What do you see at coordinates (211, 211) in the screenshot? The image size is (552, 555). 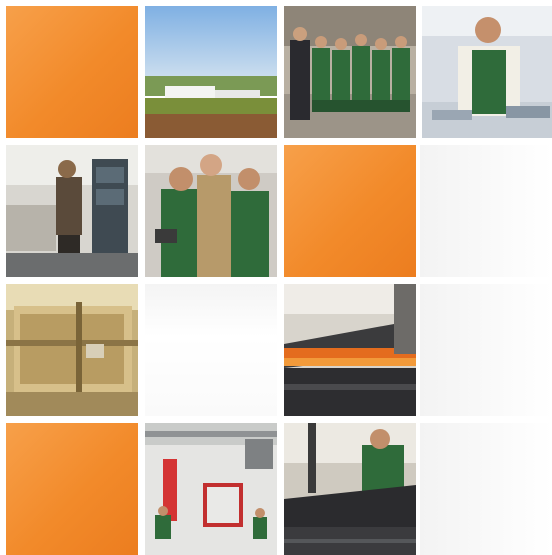 I see `photo-three-men` at bounding box center [211, 211].